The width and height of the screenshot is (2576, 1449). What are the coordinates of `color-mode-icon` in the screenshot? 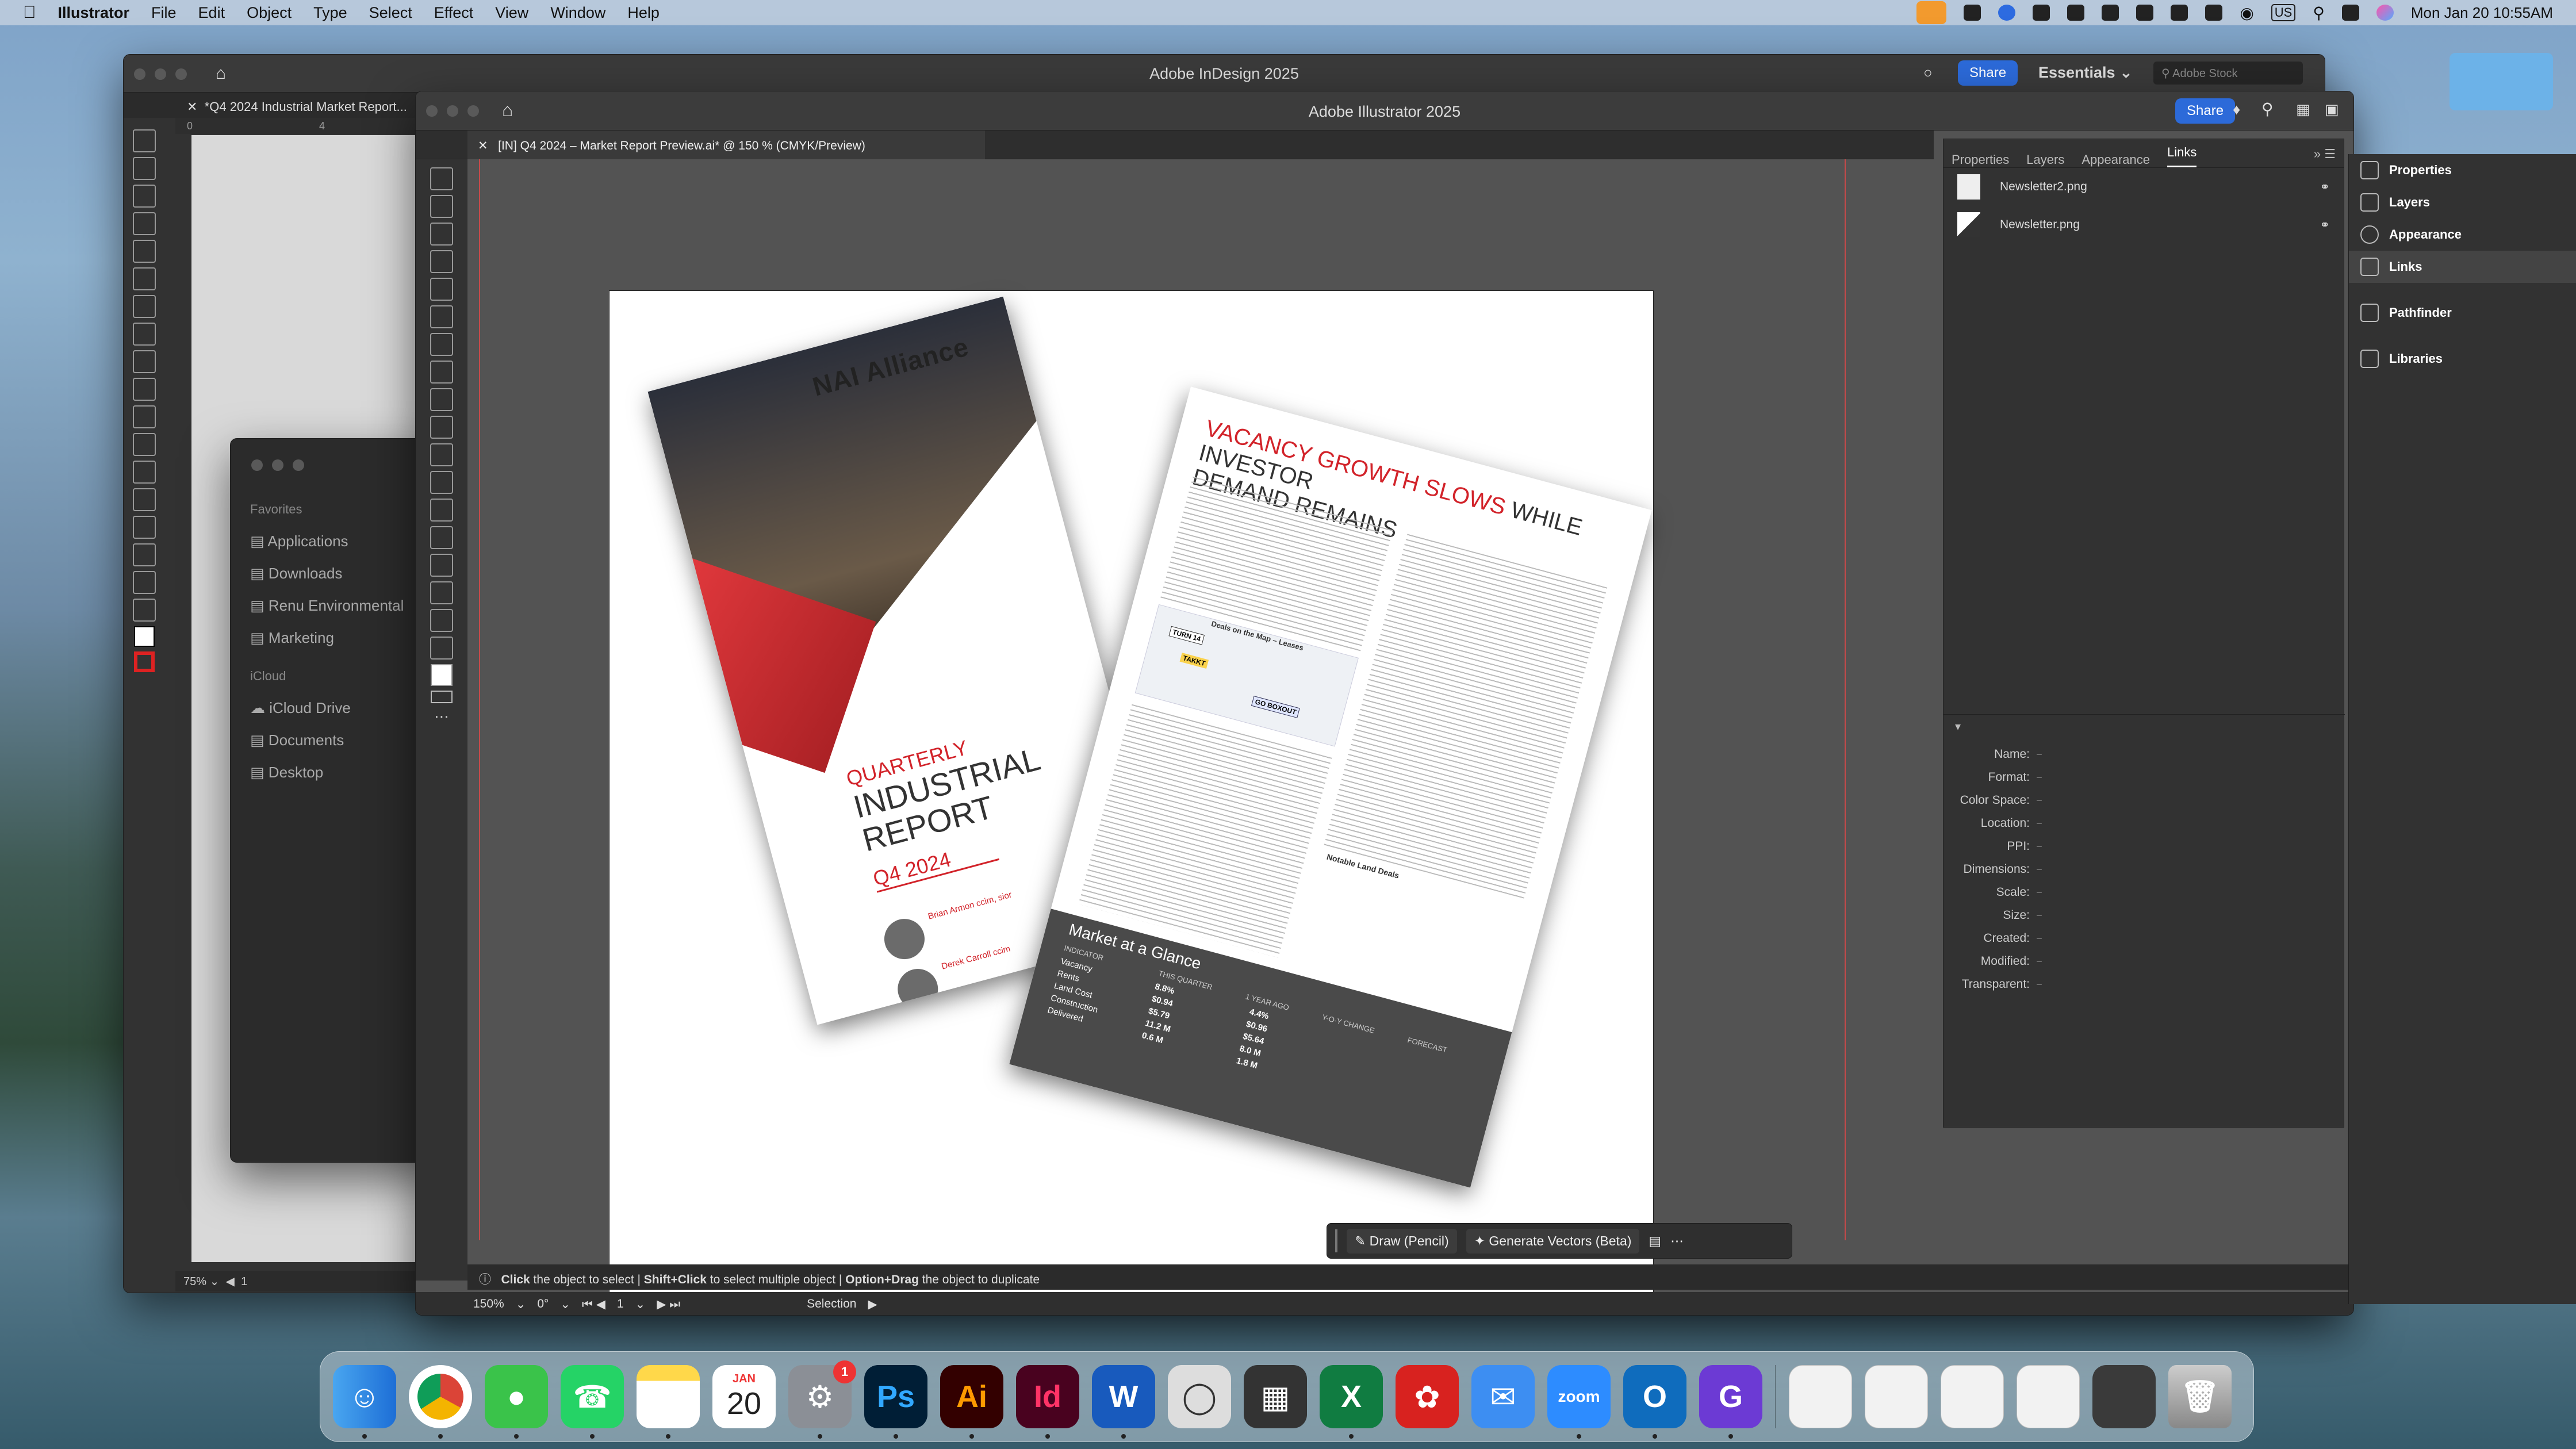 It's located at (442, 697).